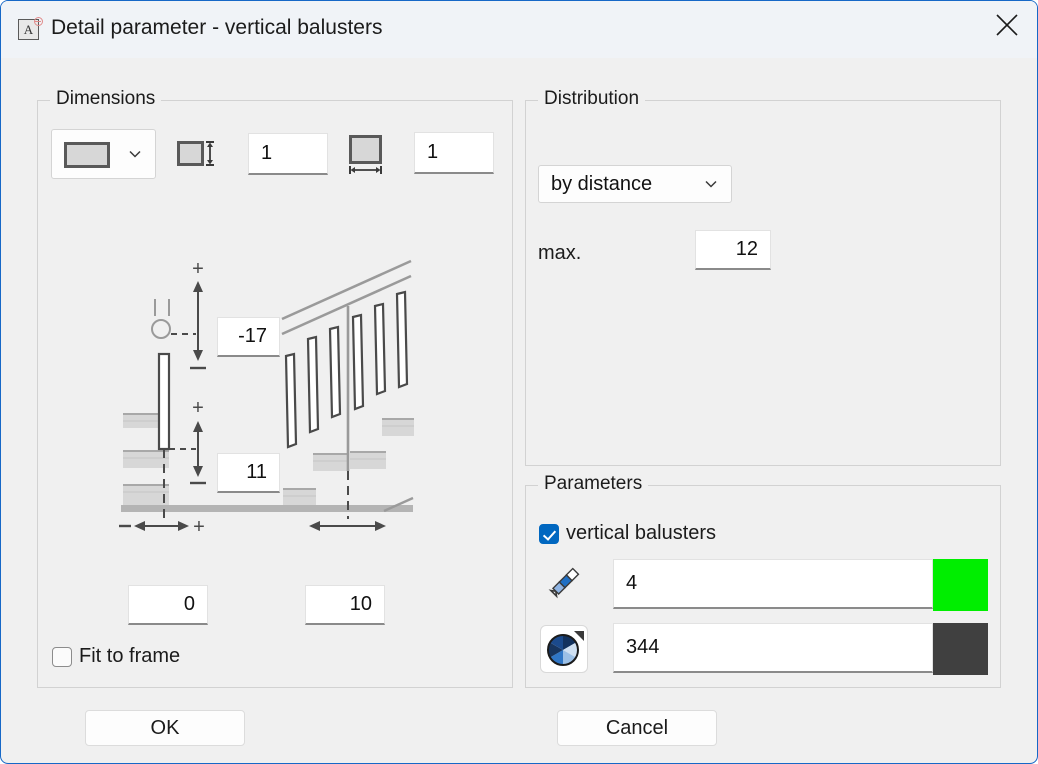  I want to click on right-inset-input: 10, so click(345, 605).